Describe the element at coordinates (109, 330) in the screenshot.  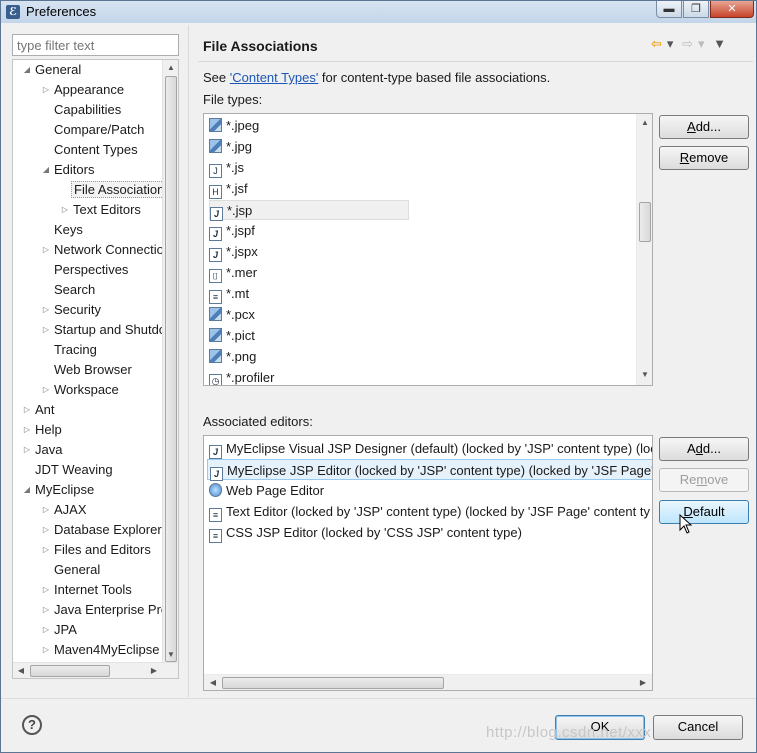
I see `tree-item: ▷ Startup and Shutdown` at that location.